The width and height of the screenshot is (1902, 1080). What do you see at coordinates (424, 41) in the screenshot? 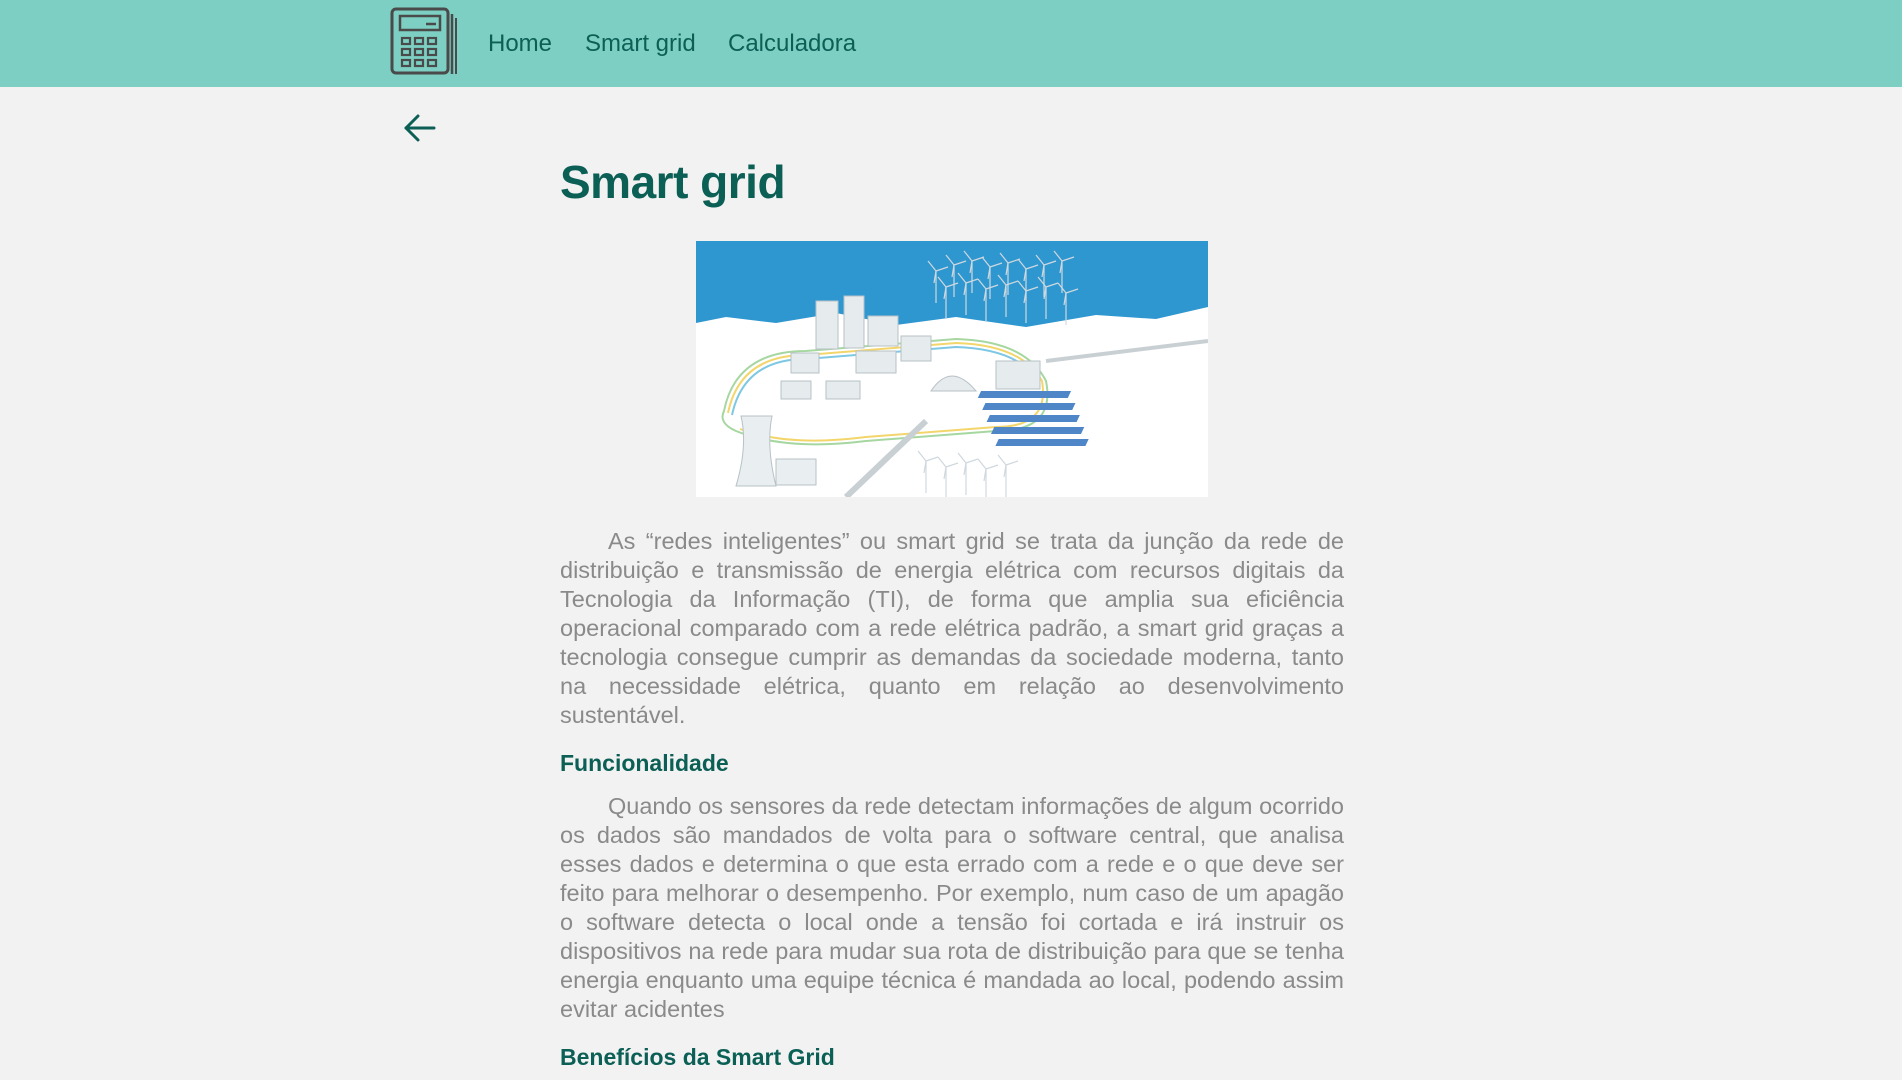
I see `calculator-icon` at bounding box center [424, 41].